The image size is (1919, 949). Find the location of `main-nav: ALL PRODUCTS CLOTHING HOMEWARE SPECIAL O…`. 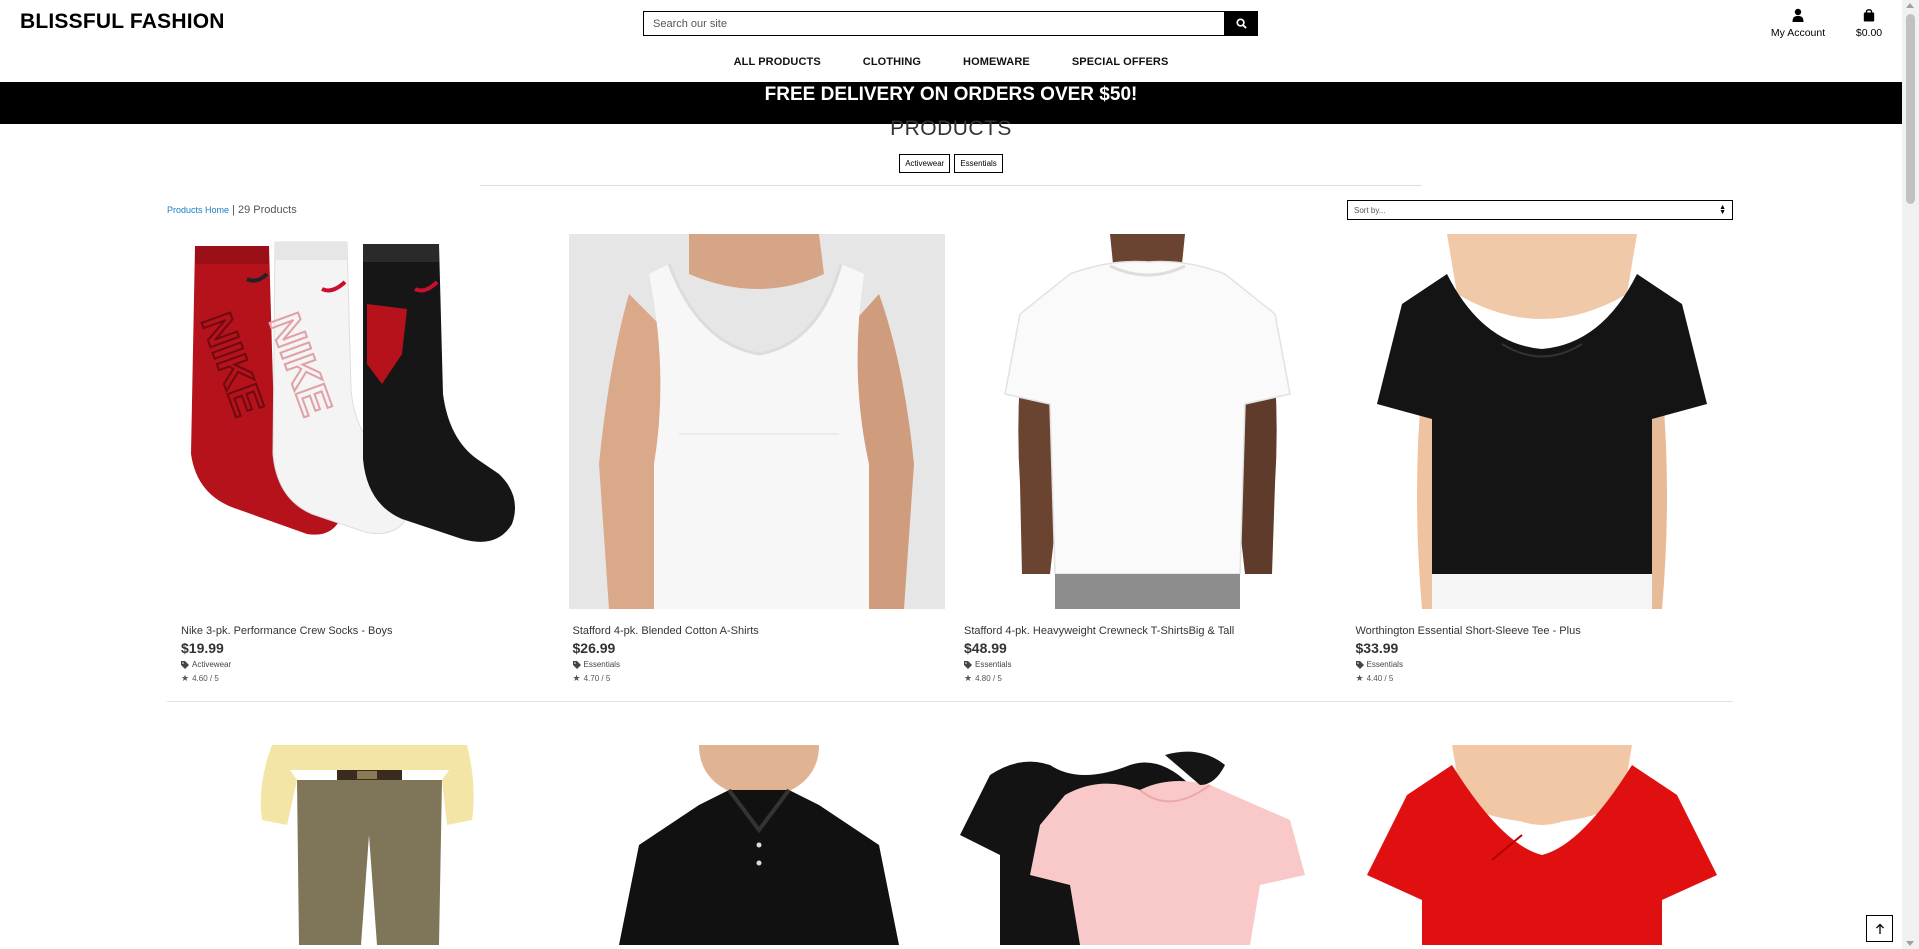

main-nav: ALL PRODUCTS CLOTHING HOMEWARE SPECIAL O… is located at coordinates (951, 62).